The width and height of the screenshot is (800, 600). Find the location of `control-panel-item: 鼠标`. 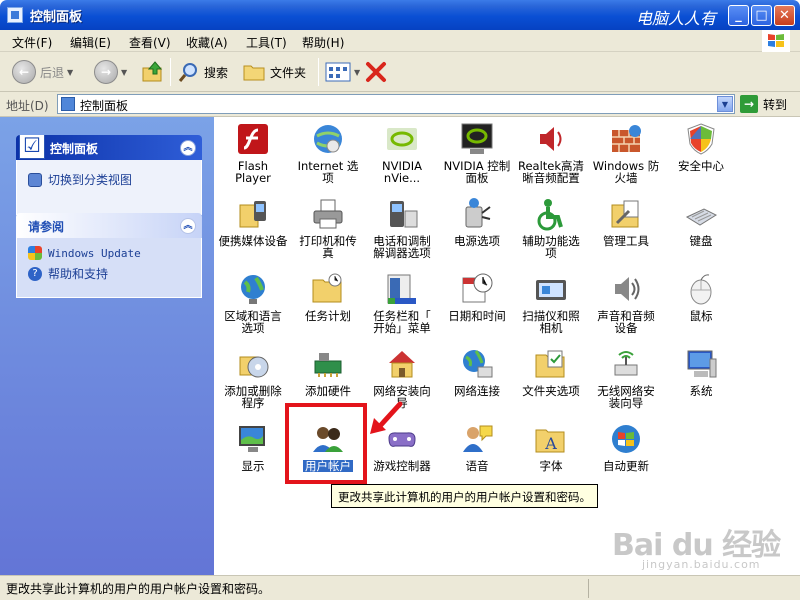

control-panel-item: 鼠标 is located at coordinates (701, 297).